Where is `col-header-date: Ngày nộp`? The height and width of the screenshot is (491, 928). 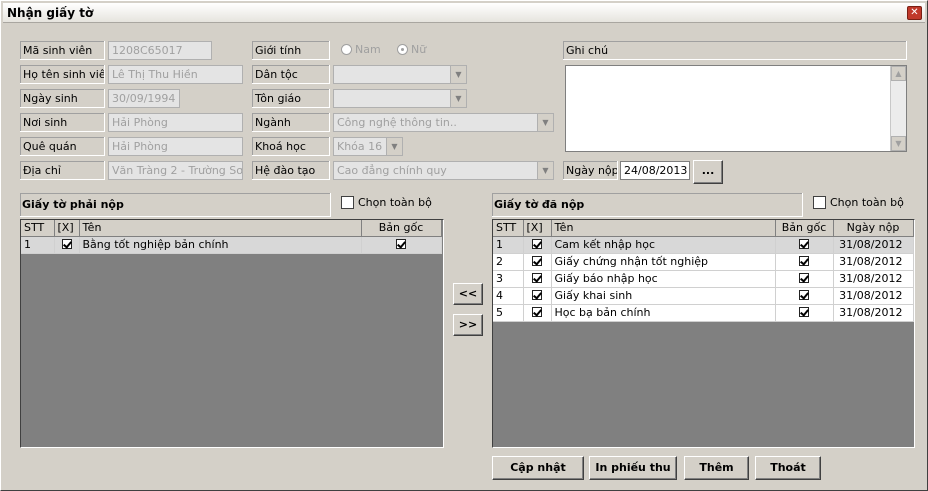 col-header-date: Ngày nộp is located at coordinates (873, 228).